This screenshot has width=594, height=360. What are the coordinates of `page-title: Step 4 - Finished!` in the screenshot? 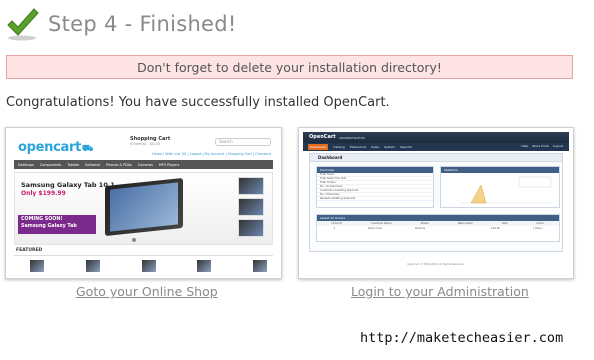 It's located at (142, 24).